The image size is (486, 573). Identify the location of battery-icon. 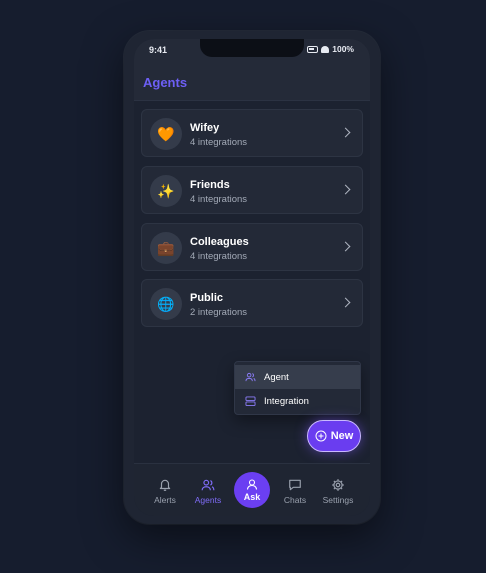
(313, 49).